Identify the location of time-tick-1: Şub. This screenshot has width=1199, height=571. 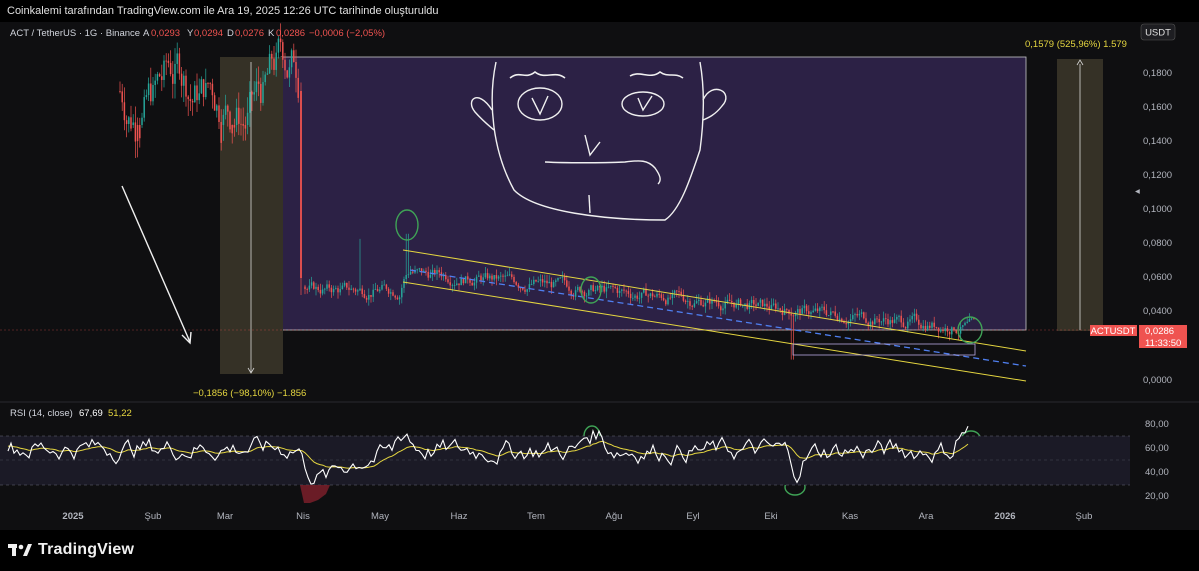
(153, 516).